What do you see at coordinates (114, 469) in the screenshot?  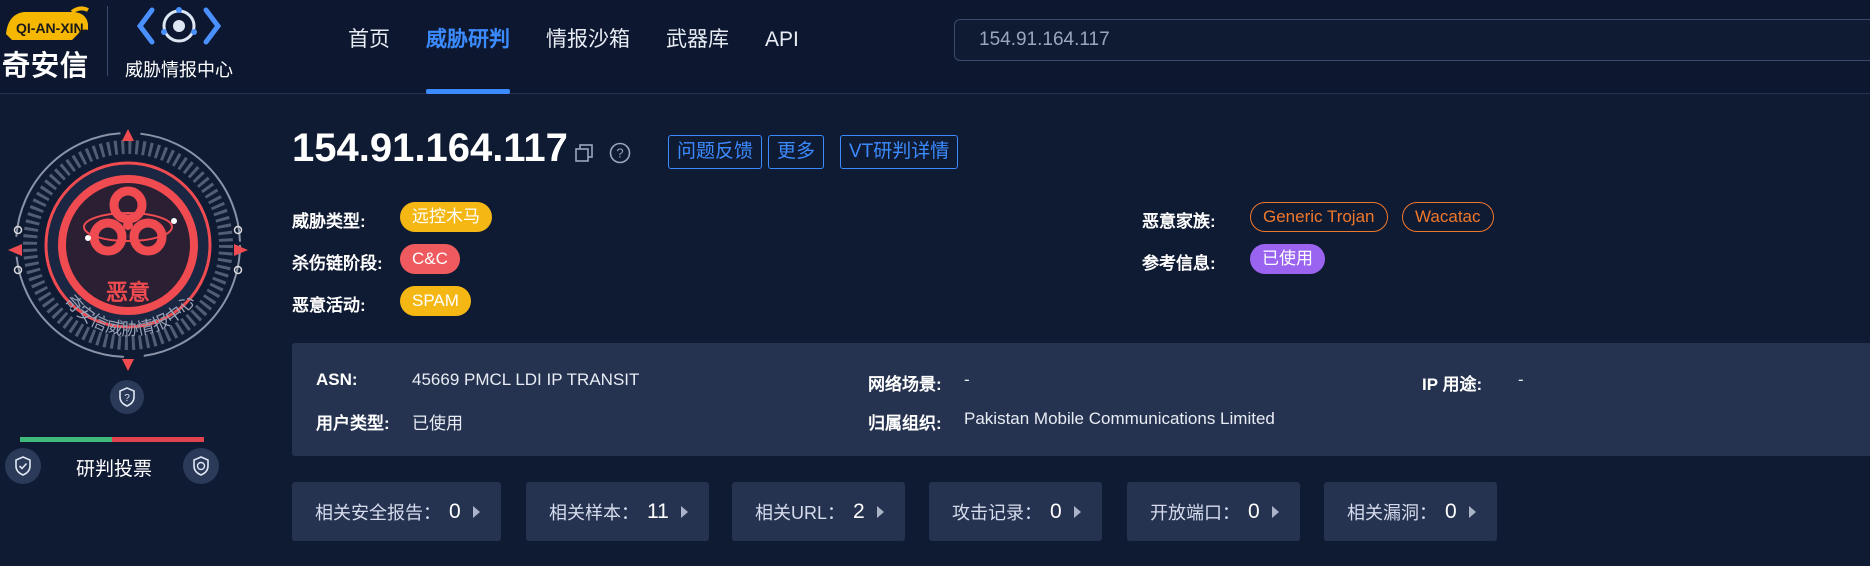 I see `vote-label: 研判投票` at bounding box center [114, 469].